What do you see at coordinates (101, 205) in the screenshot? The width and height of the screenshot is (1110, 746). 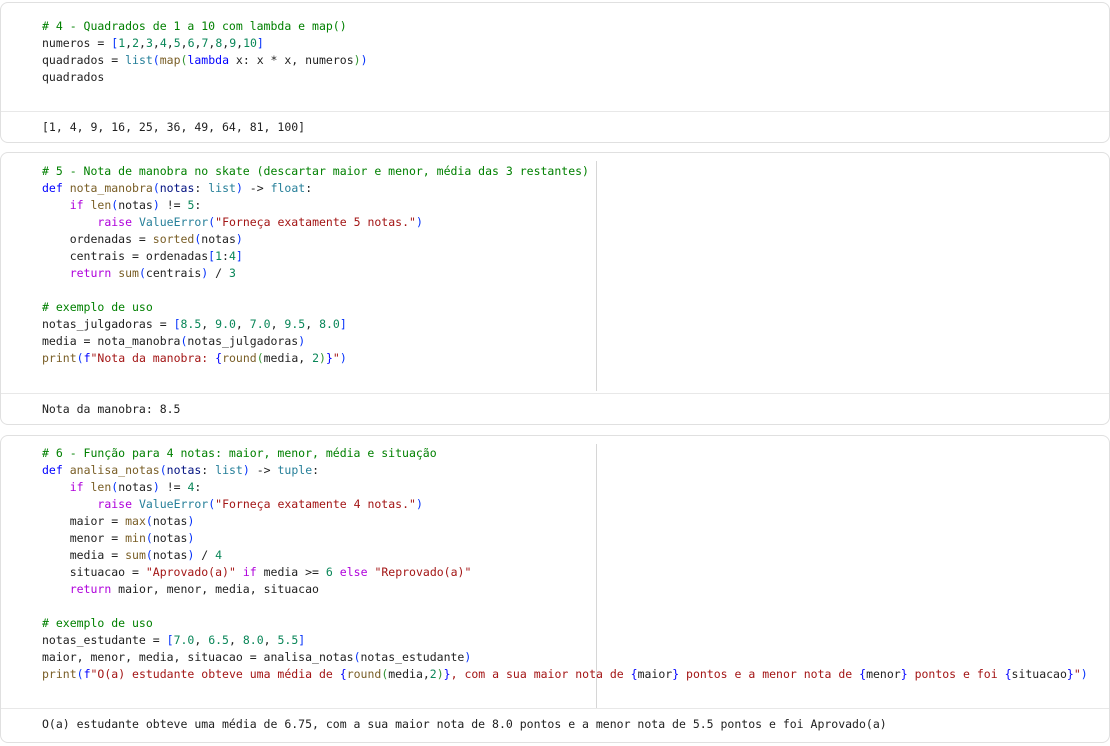 I see `code-token: len` at bounding box center [101, 205].